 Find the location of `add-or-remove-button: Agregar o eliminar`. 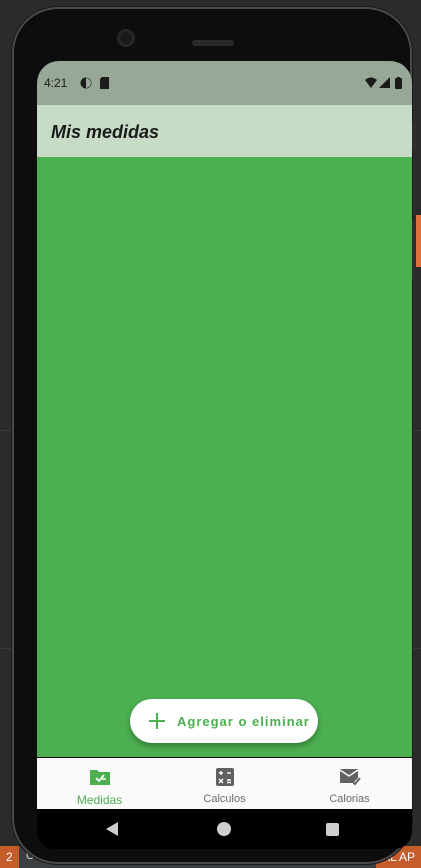

add-or-remove-button: Agregar o eliminar is located at coordinates (224, 721).